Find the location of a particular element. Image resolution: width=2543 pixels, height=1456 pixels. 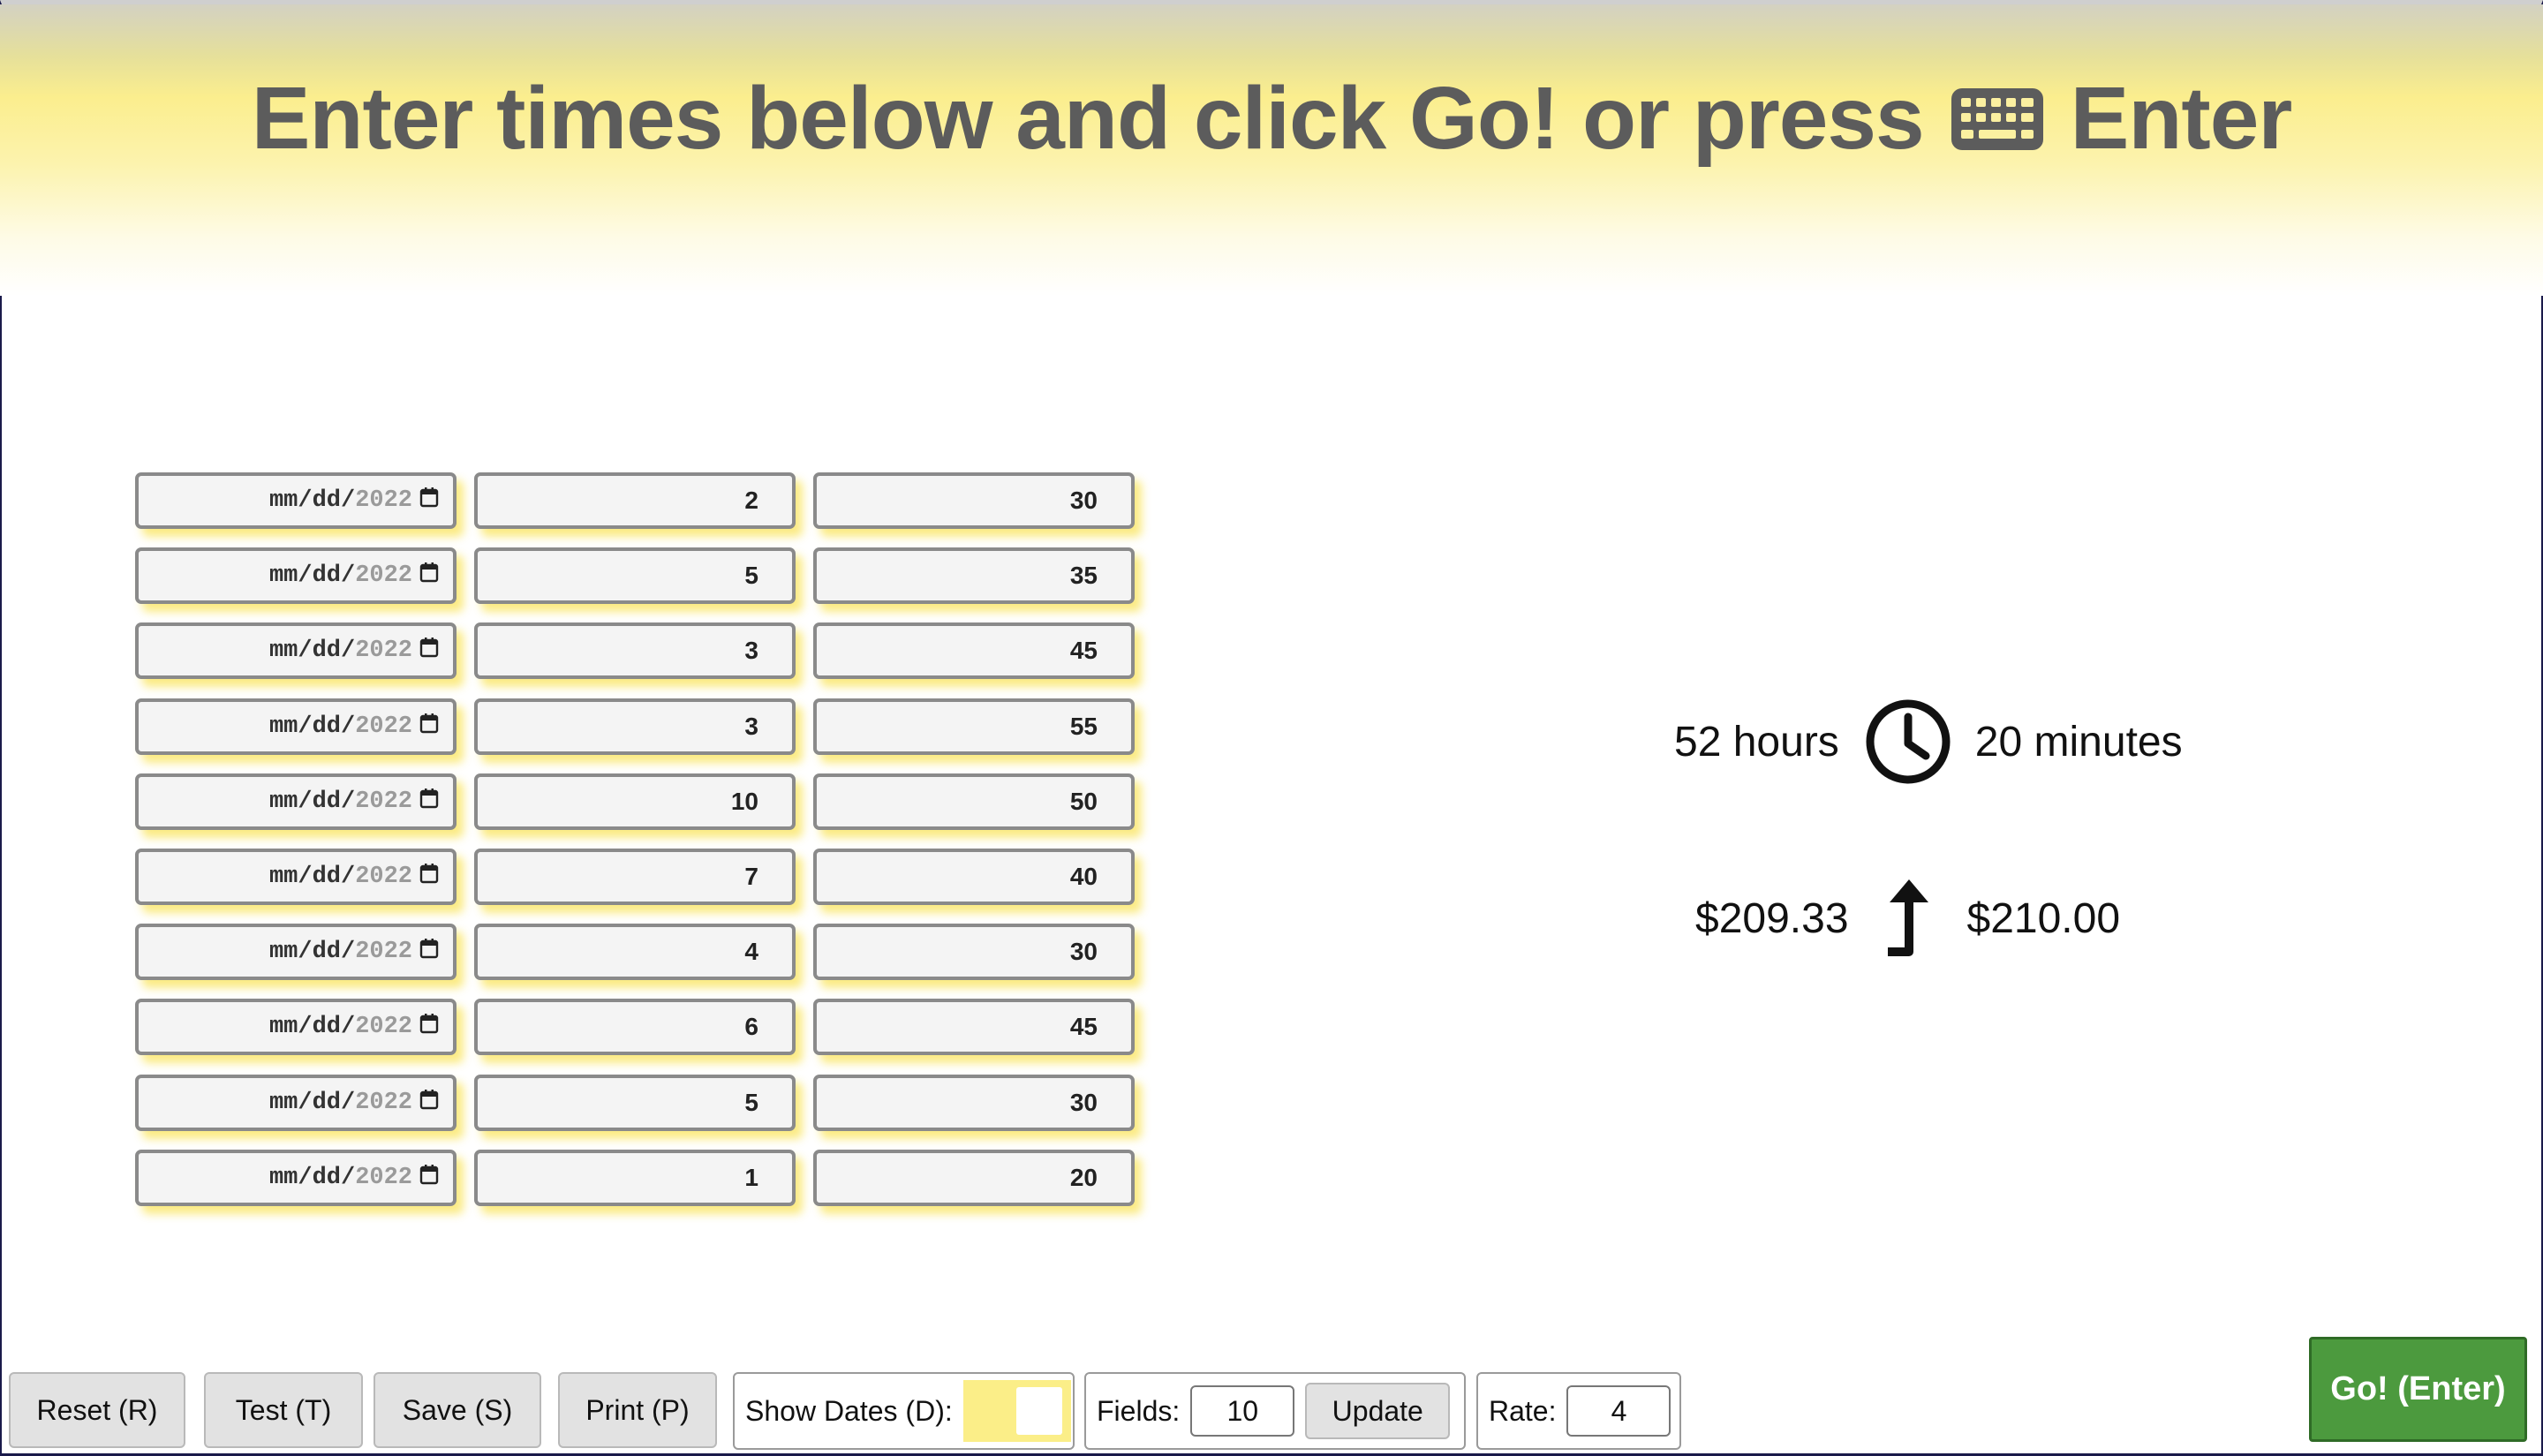

clock-icon is located at coordinates (1909, 741).